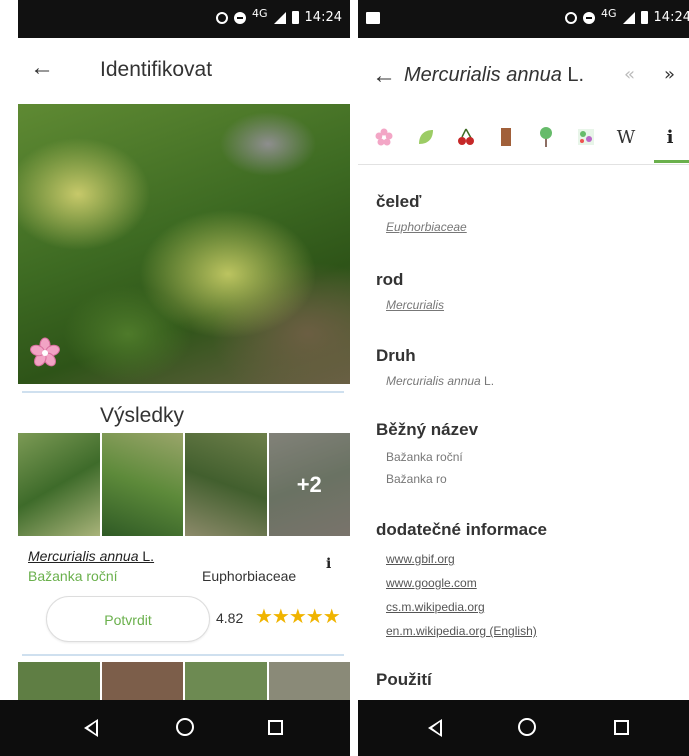 Image resolution: width=689 pixels, height=756 pixels. Describe the element at coordinates (461, 529) in the screenshot. I see `additional-info-label: dodatečné informace` at that location.